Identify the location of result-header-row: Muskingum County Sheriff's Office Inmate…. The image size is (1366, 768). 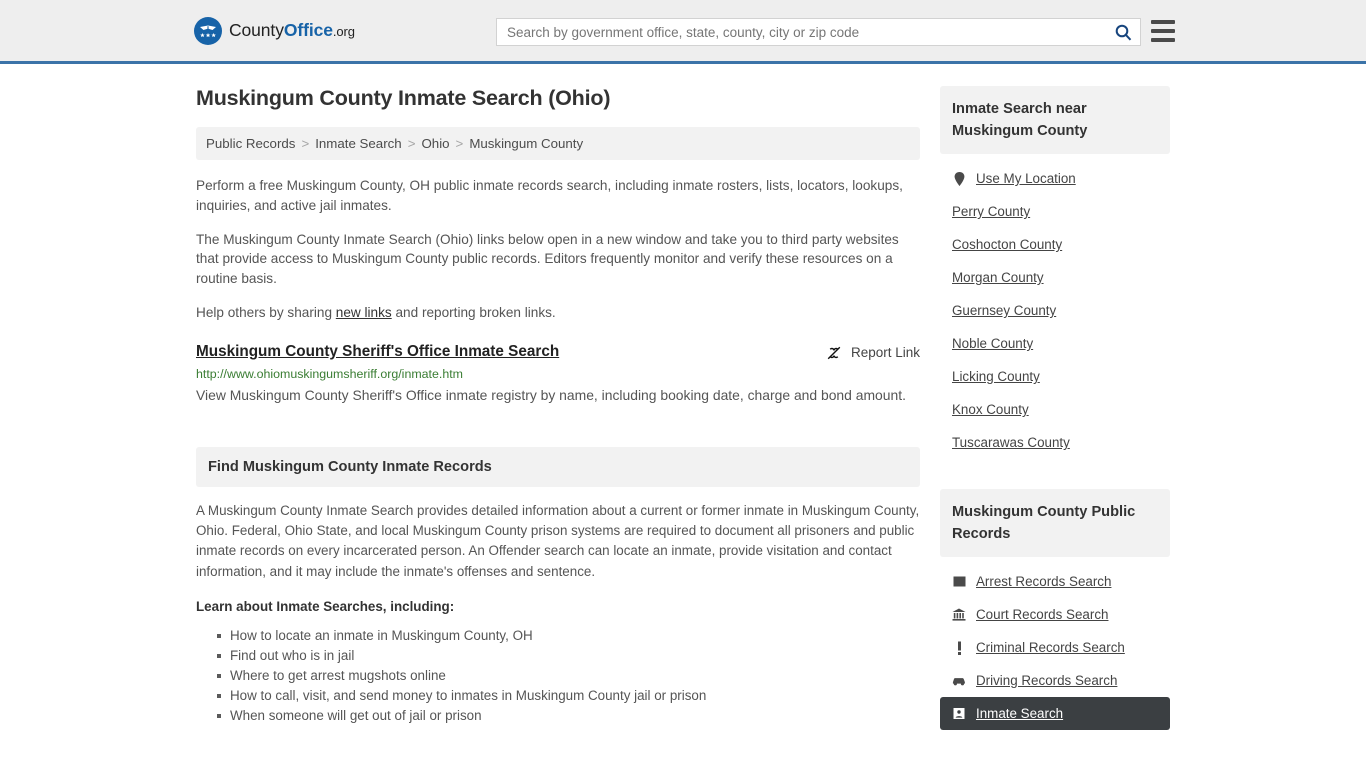
(558, 352).